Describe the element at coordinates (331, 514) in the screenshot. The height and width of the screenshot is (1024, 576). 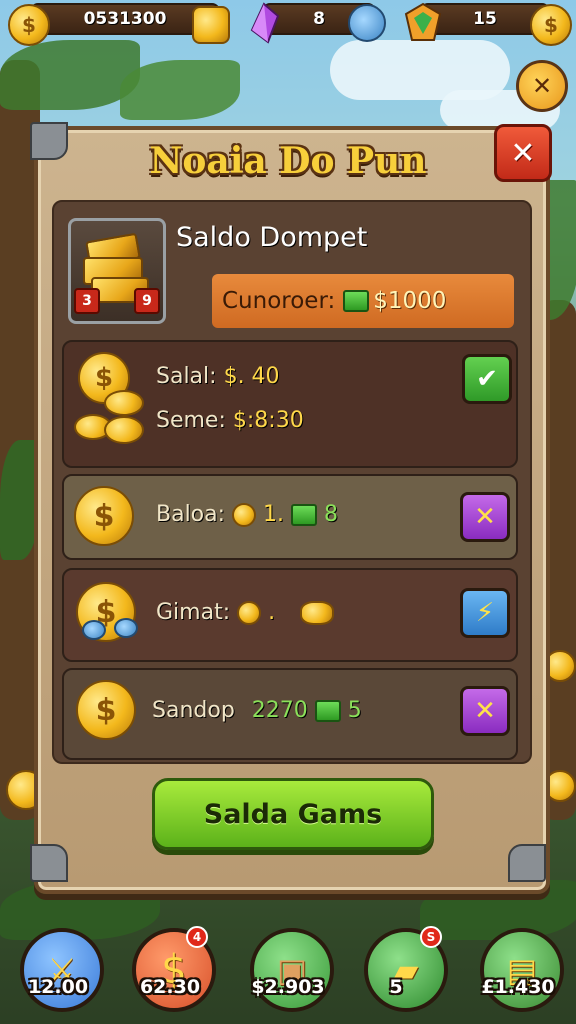
I see `row-2-value-b: 8` at that location.